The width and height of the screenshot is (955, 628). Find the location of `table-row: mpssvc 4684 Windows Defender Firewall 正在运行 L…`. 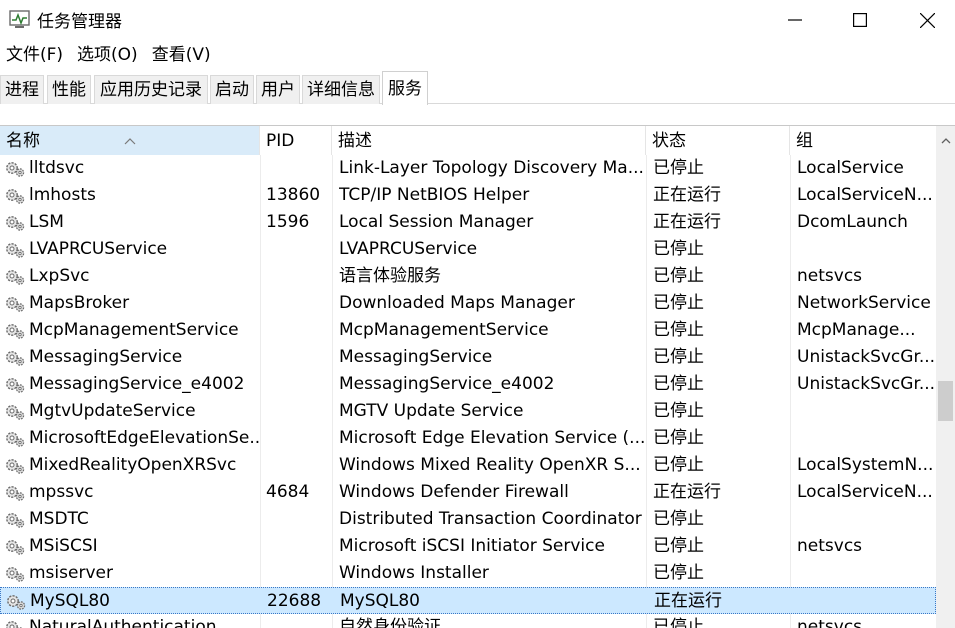

table-row: mpssvc 4684 Windows Defender Firewall 正在运行 L… is located at coordinates (468, 492).